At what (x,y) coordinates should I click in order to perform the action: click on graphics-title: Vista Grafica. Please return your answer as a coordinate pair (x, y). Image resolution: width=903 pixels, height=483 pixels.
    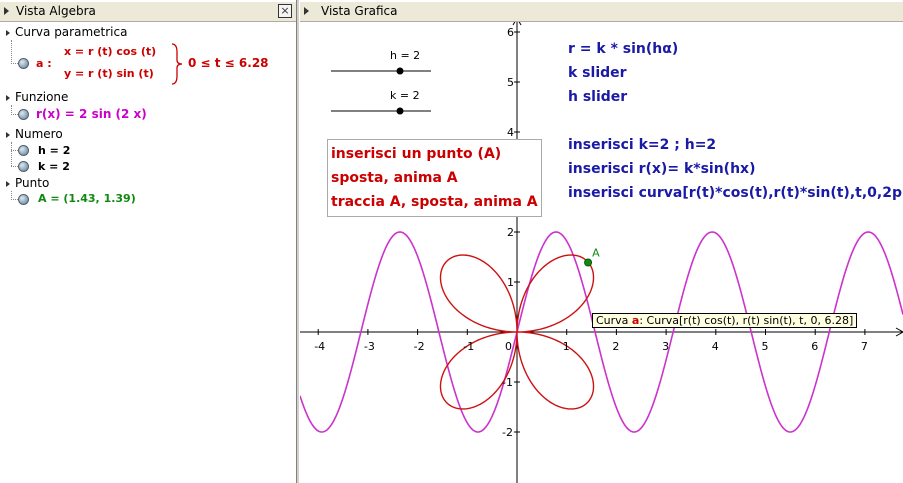
    Looking at the image, I should click on (359, 11).